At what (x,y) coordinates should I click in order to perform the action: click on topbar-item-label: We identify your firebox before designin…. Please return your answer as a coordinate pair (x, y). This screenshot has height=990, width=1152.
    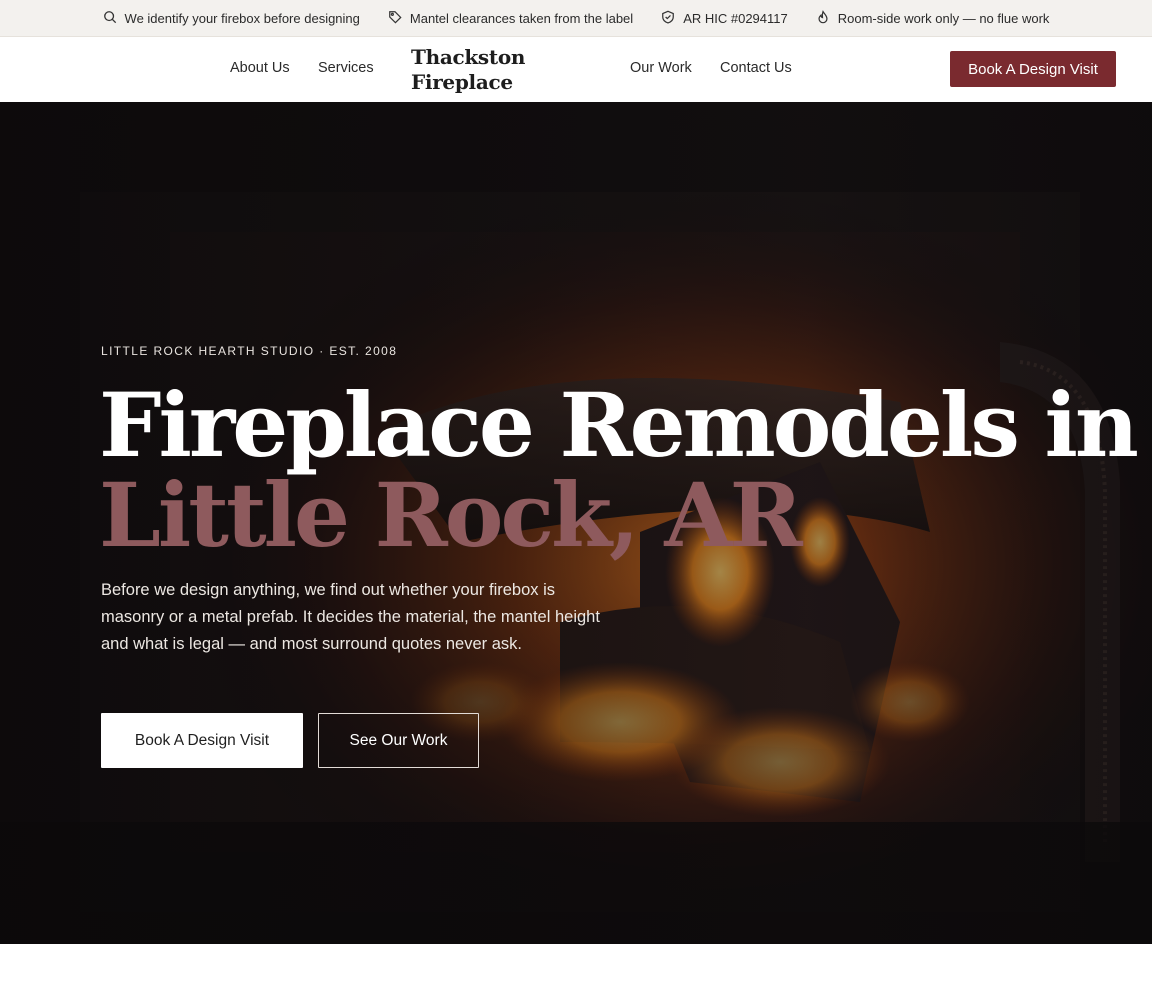
    Looking at the image, I should click on (242, 18).